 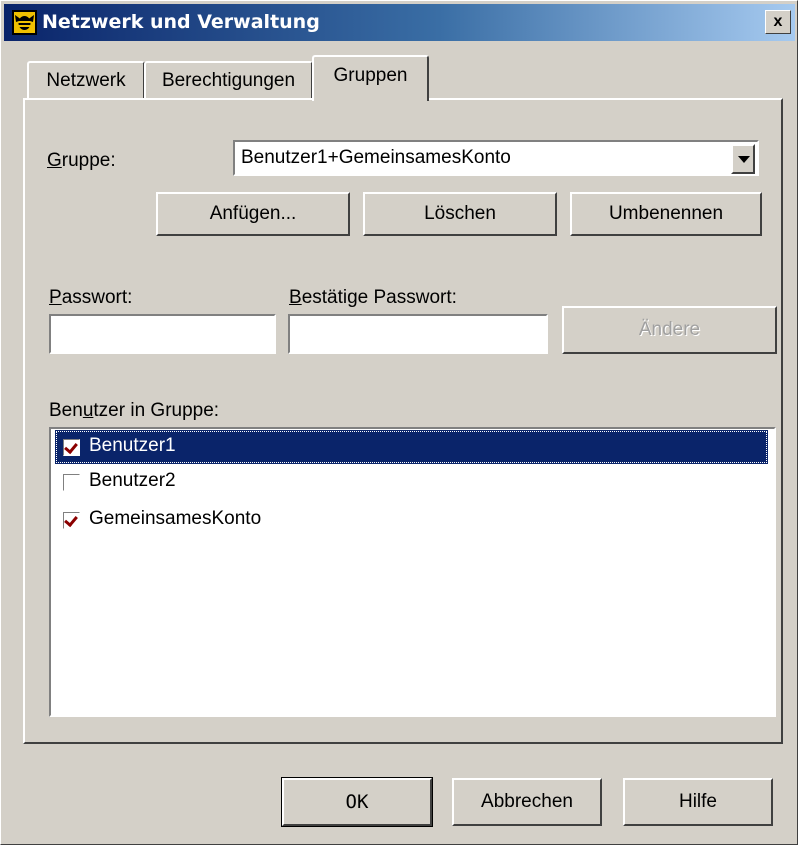 I want to click on confirm-password-field, so click(x=418, y=334).